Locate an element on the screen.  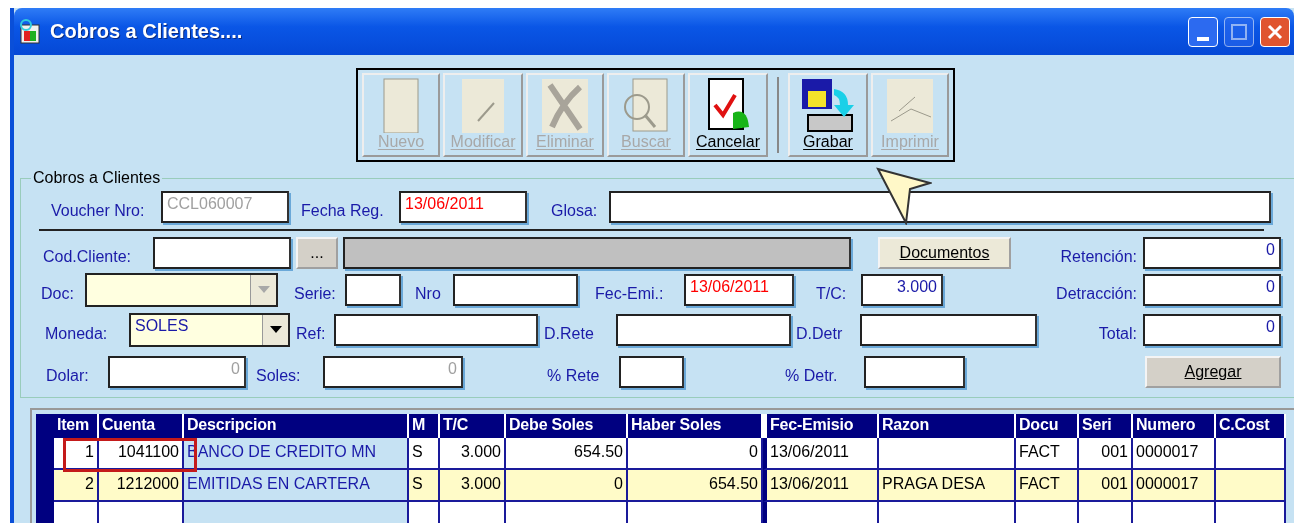
field-label: Fec-Emi.: is located at coordinates (630, 293).